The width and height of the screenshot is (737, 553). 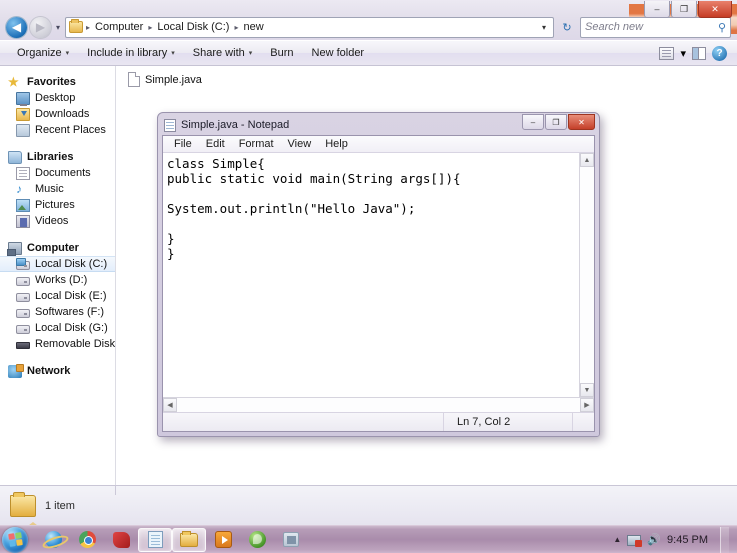 What do you see at coordinates (657, 9) in the screenshot?
I see `minimize-button: –` at bounding box center [657, 9].